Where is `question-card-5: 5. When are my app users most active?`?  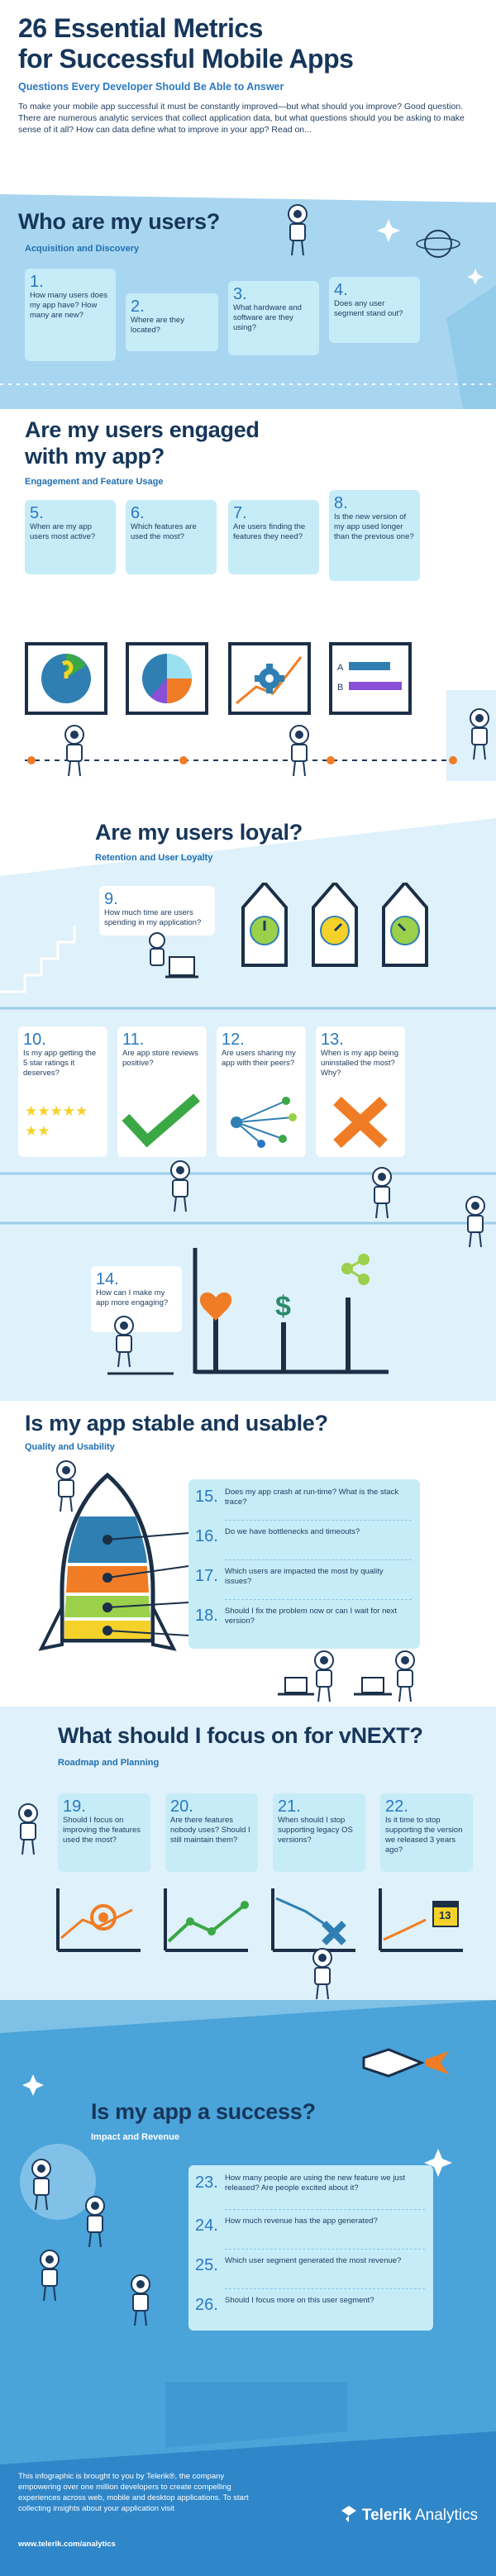 question-card-5: 5. When are my app users most active? is located at coordinates (70, 537).